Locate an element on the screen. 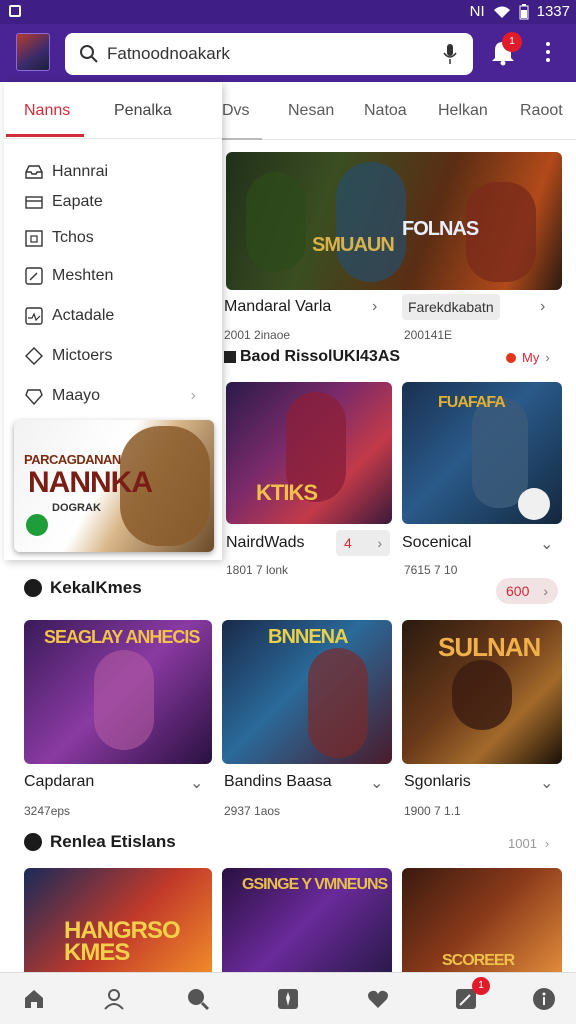  chevron-down-icon-4: ⌄ is located at coordinates (546, 783).